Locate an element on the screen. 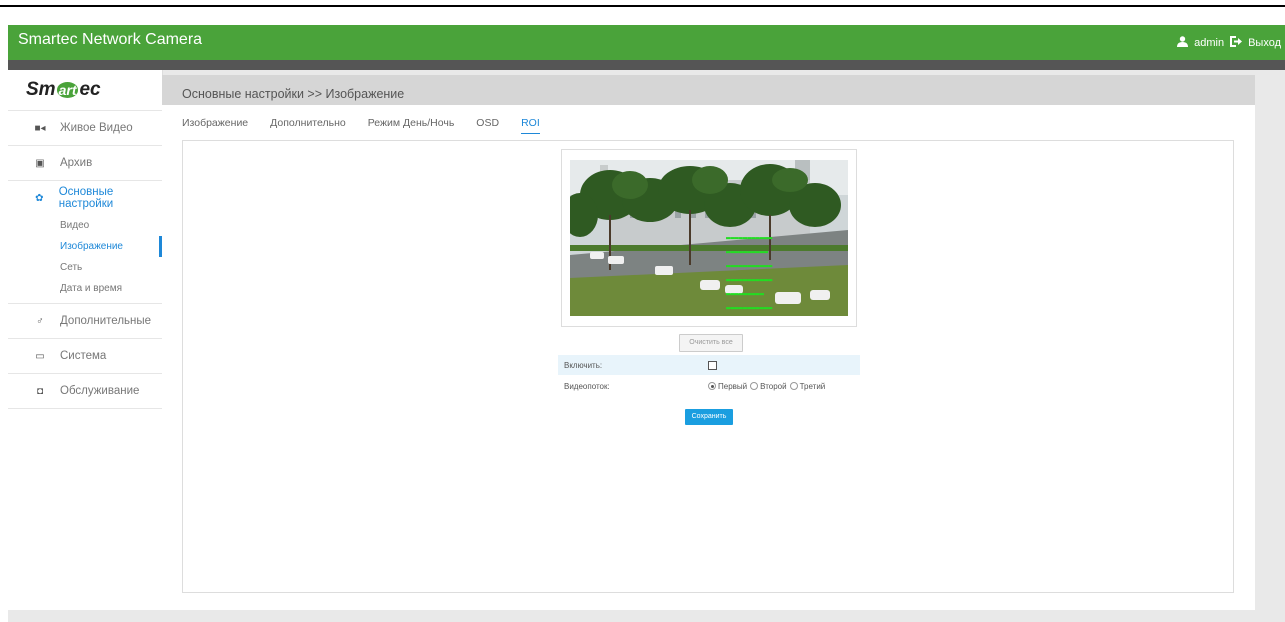 The image size is (1285, 622). app-title: Smartec Network Camera is located at coordinates (110, 39).